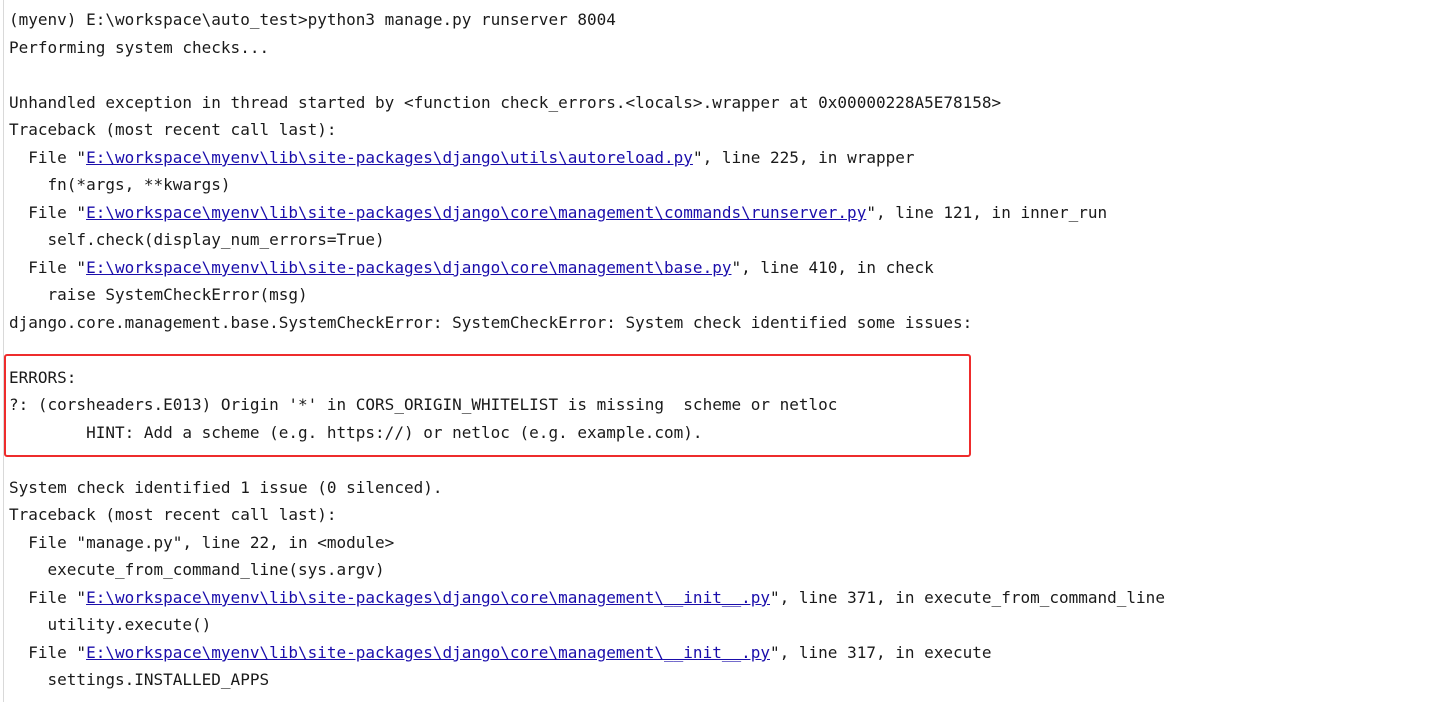  What do you see at coordinates (803, 157) in the screenshot?
I see `file-suffix: ", line 225, in wrapper` at bounding box center [803, 157].